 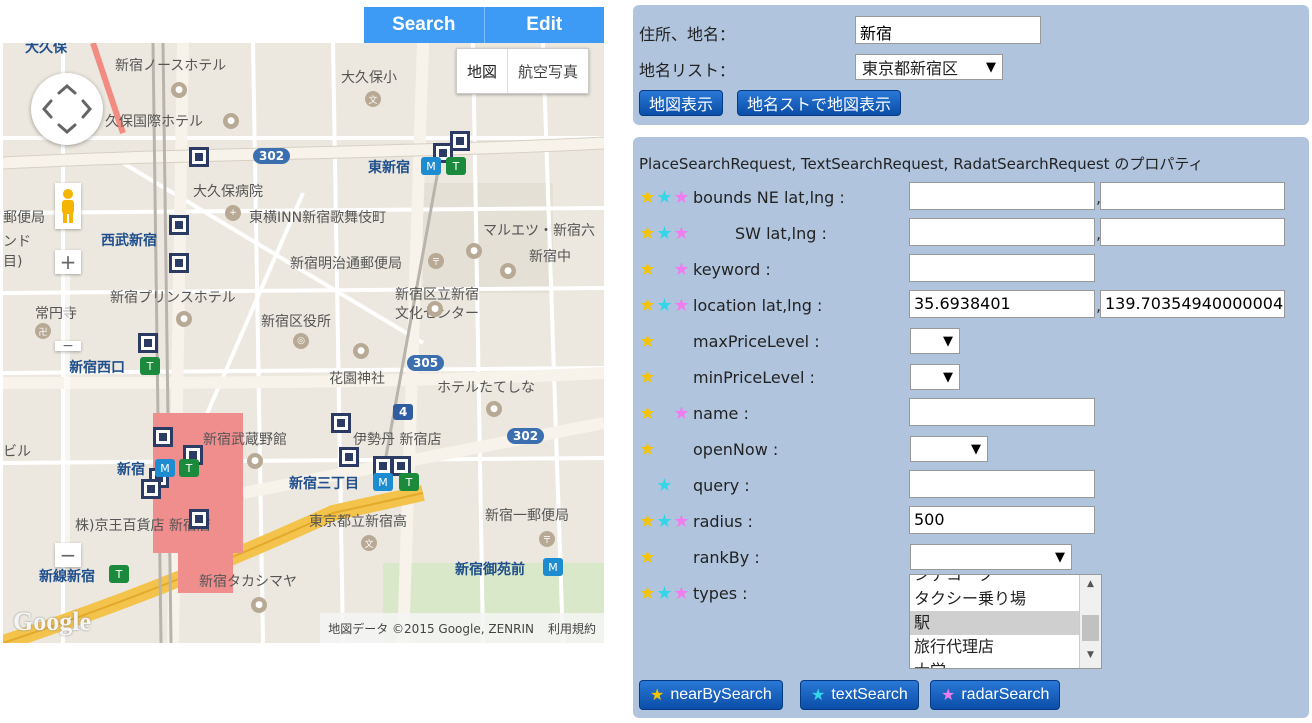 I want to click on types-option: 旅行代理店, so click(x=1005, y=647).